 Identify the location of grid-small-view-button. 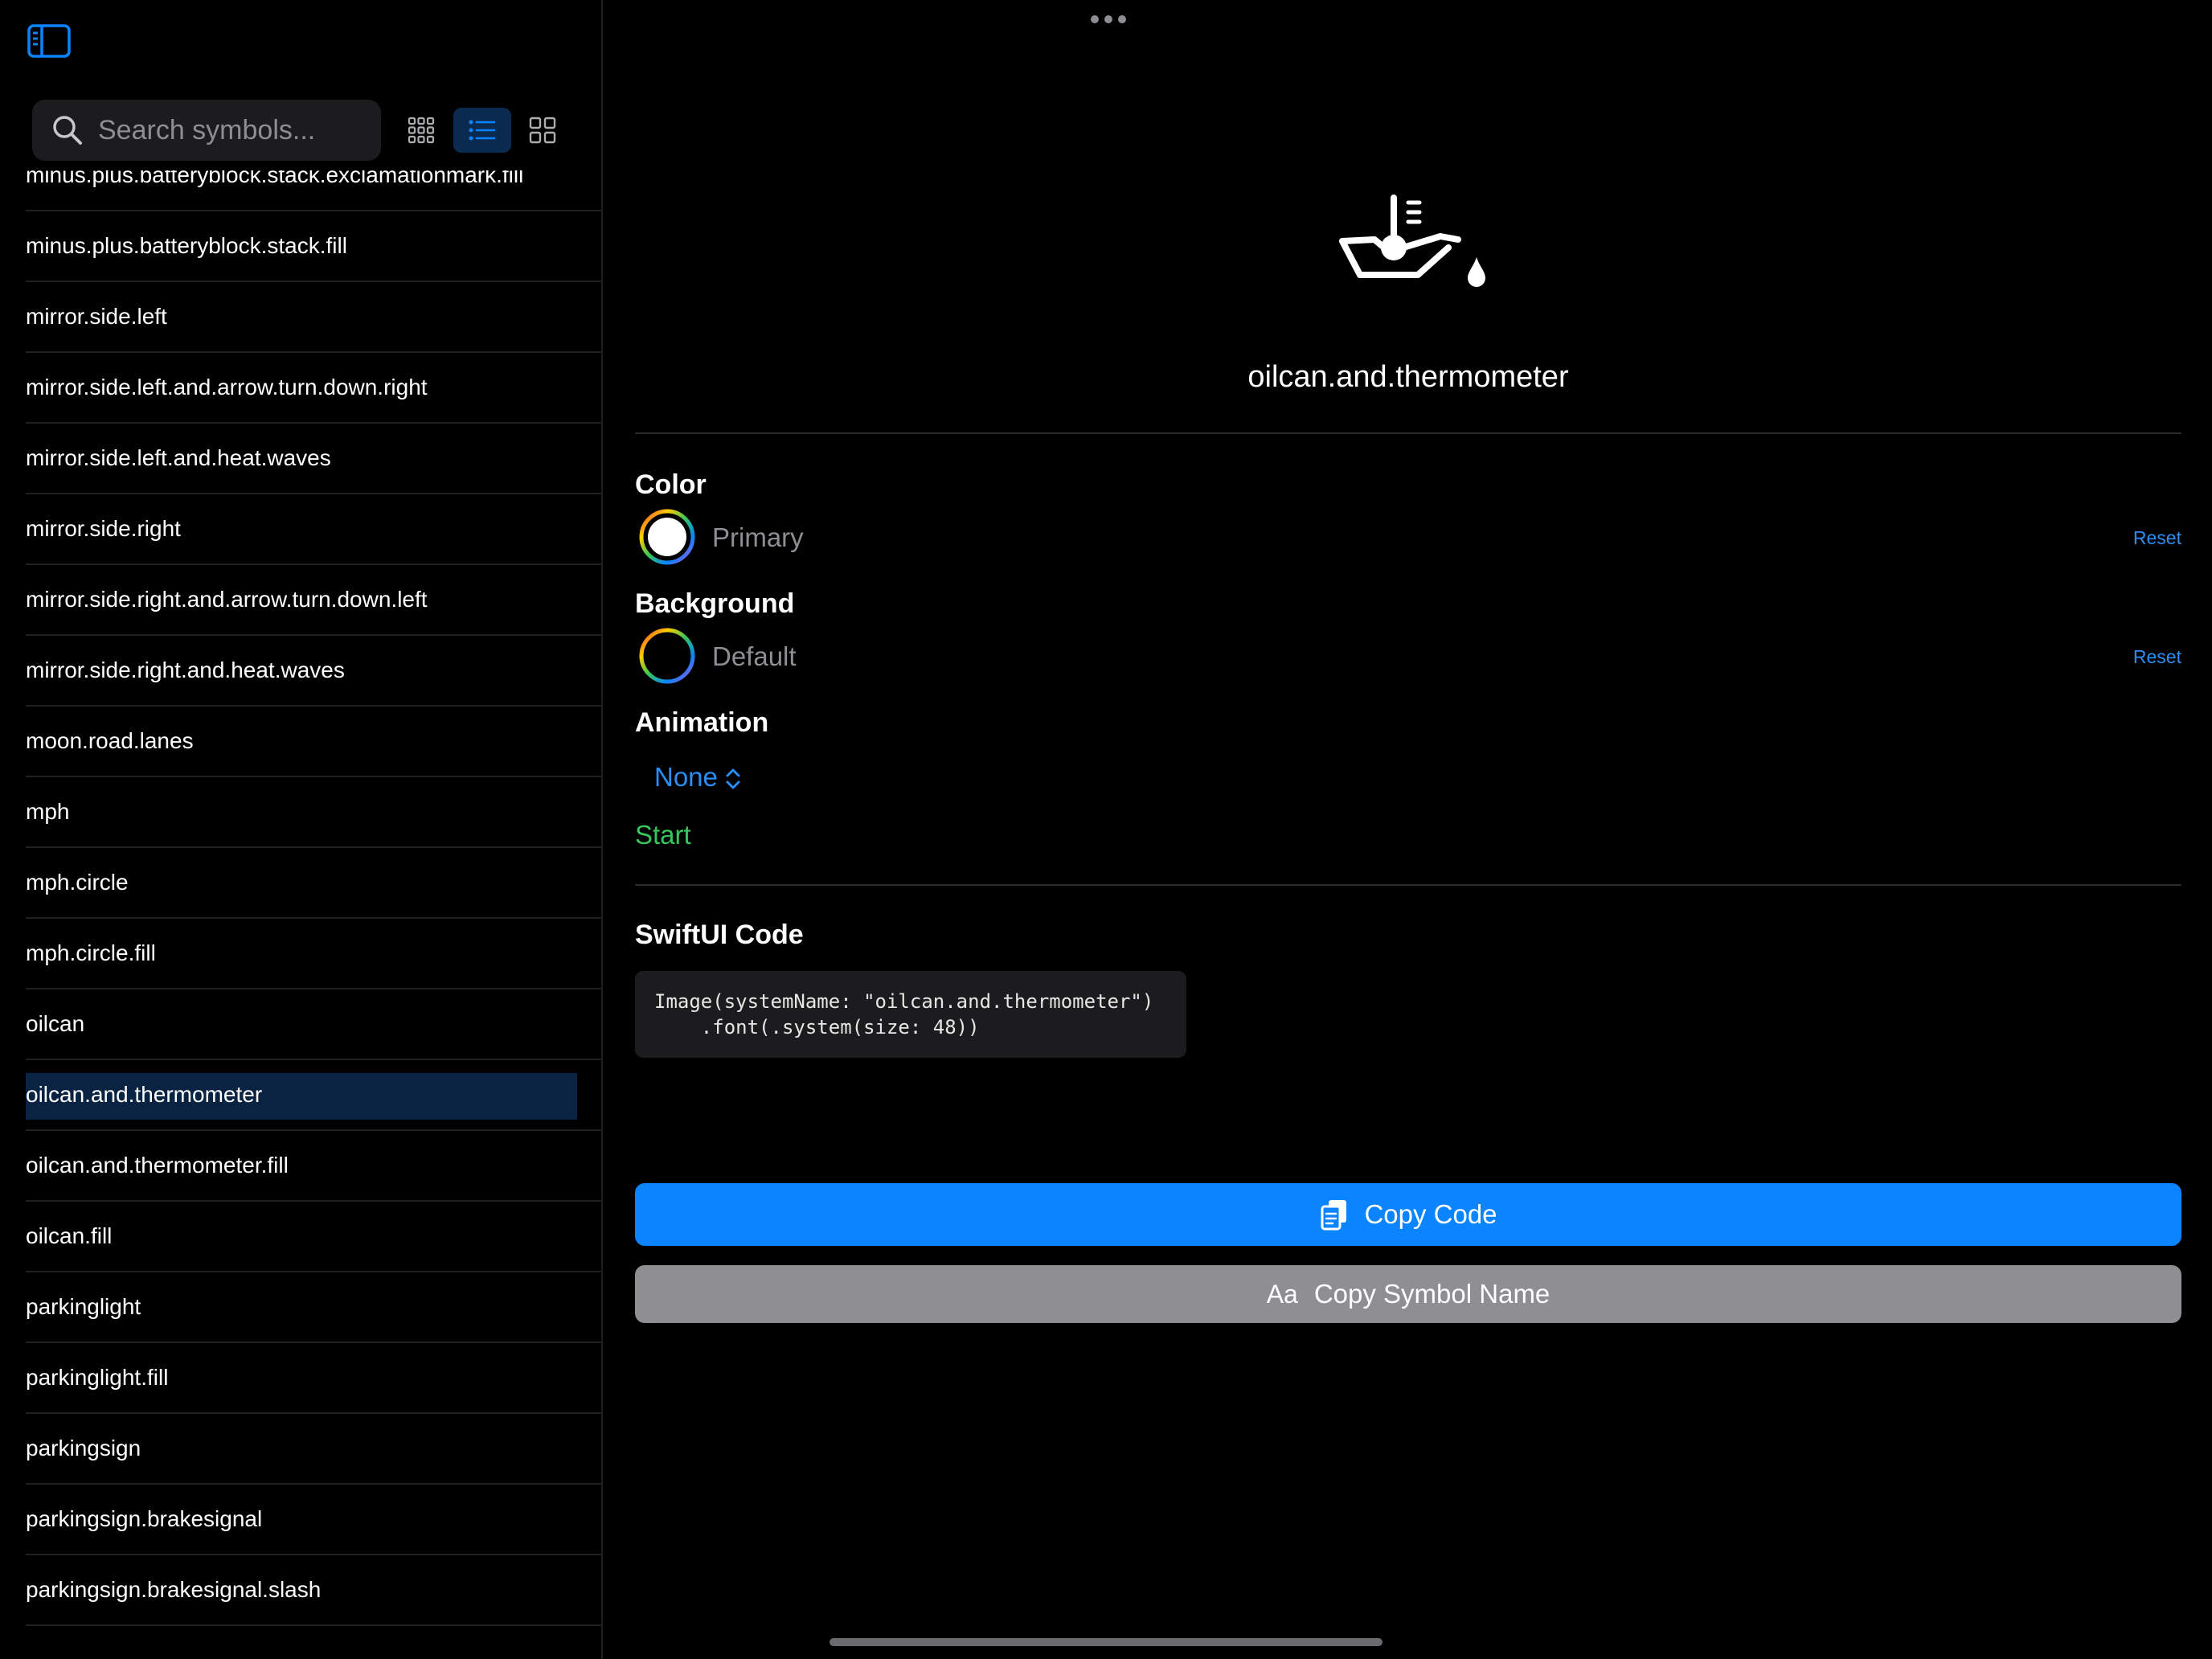
(421, 130).